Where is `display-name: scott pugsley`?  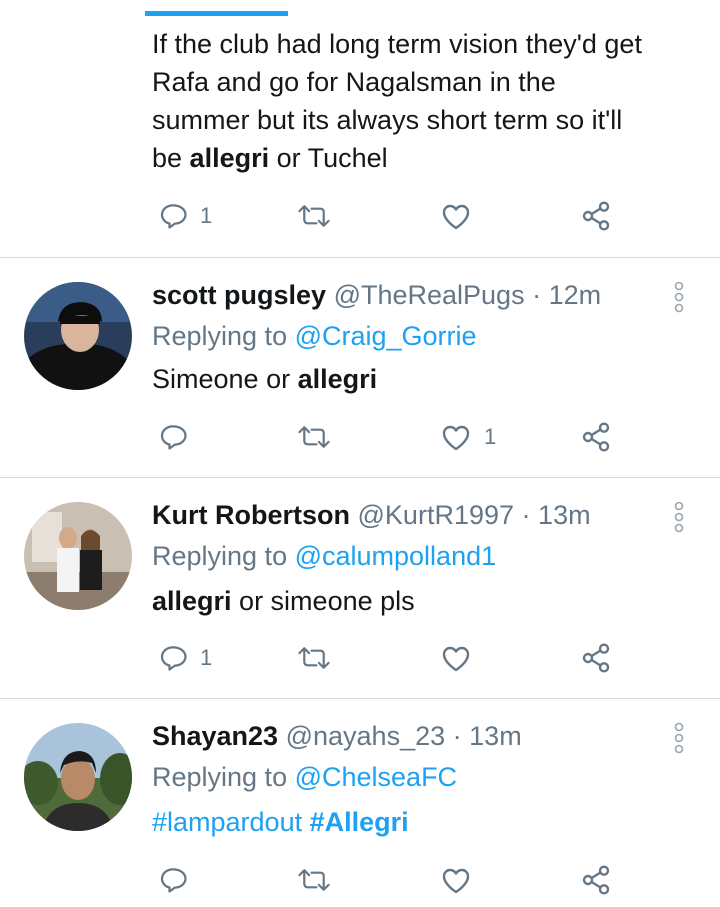
display-name: scott pugsley is located at coordinates (239, 295).